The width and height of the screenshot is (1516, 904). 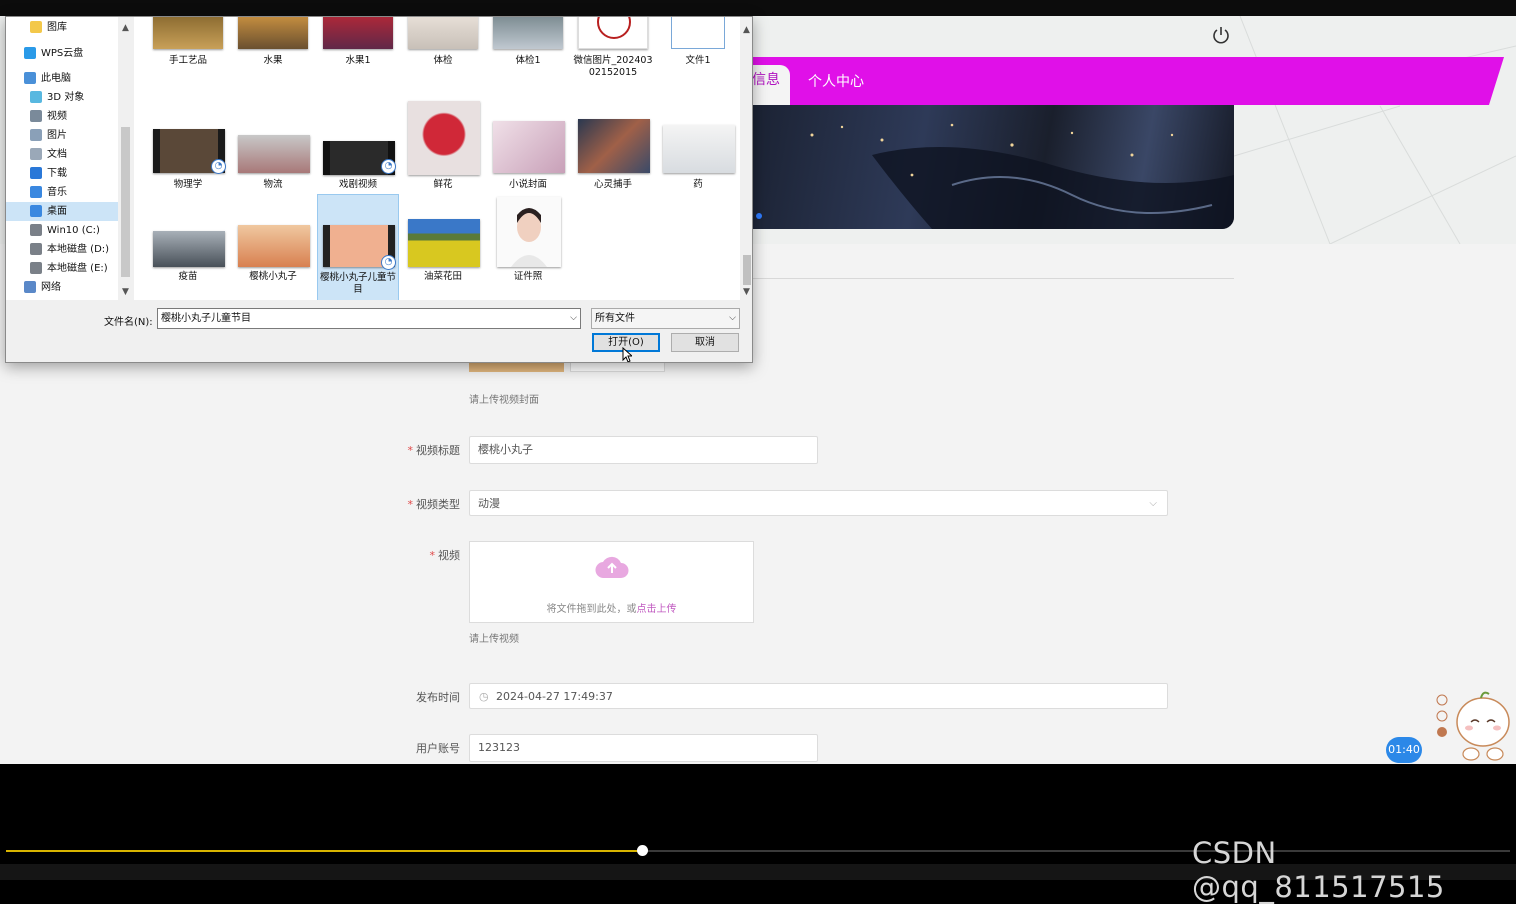 What do you see at coordinates (527, 184) in the screenshot?
I see `file-name: 小说封面` at bounding box center [527, 184].